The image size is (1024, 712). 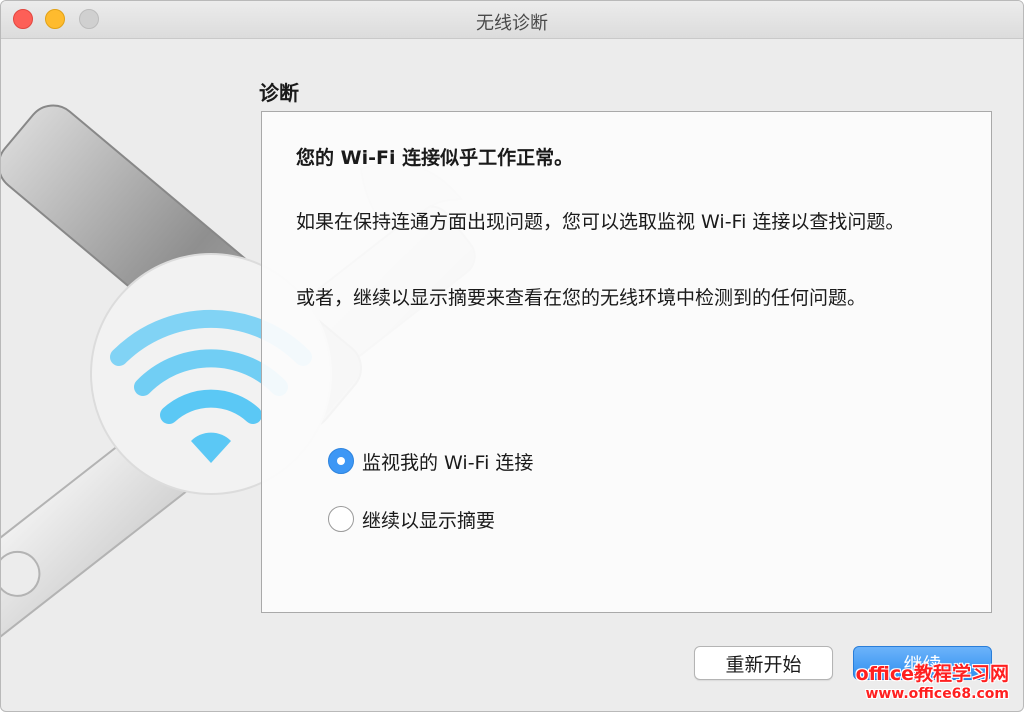 What do you see at coordinates (932, 674) in the screenshot?
I see `watermark-brand: office教程学习网` at bounding box center [932, 674].